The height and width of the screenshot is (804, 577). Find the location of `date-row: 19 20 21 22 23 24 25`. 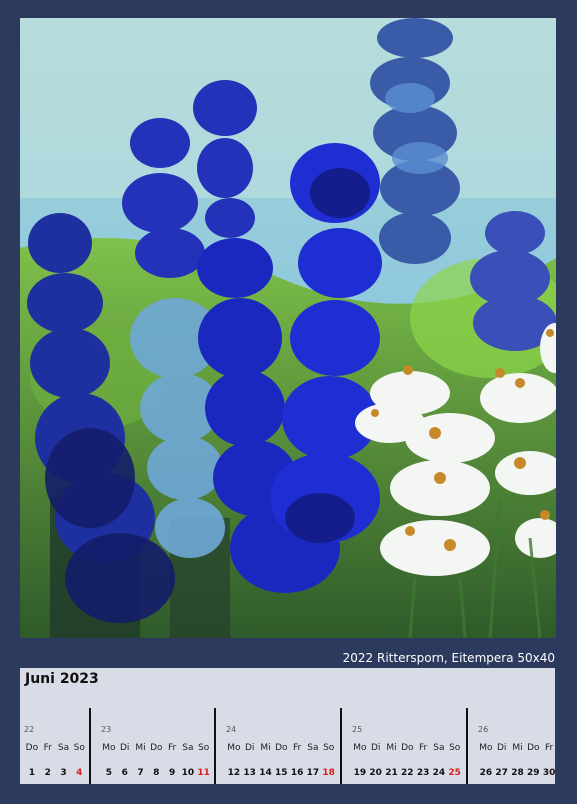

date-row: 19 20 21 22 23 24 25 is located at coordinates (407, 773).